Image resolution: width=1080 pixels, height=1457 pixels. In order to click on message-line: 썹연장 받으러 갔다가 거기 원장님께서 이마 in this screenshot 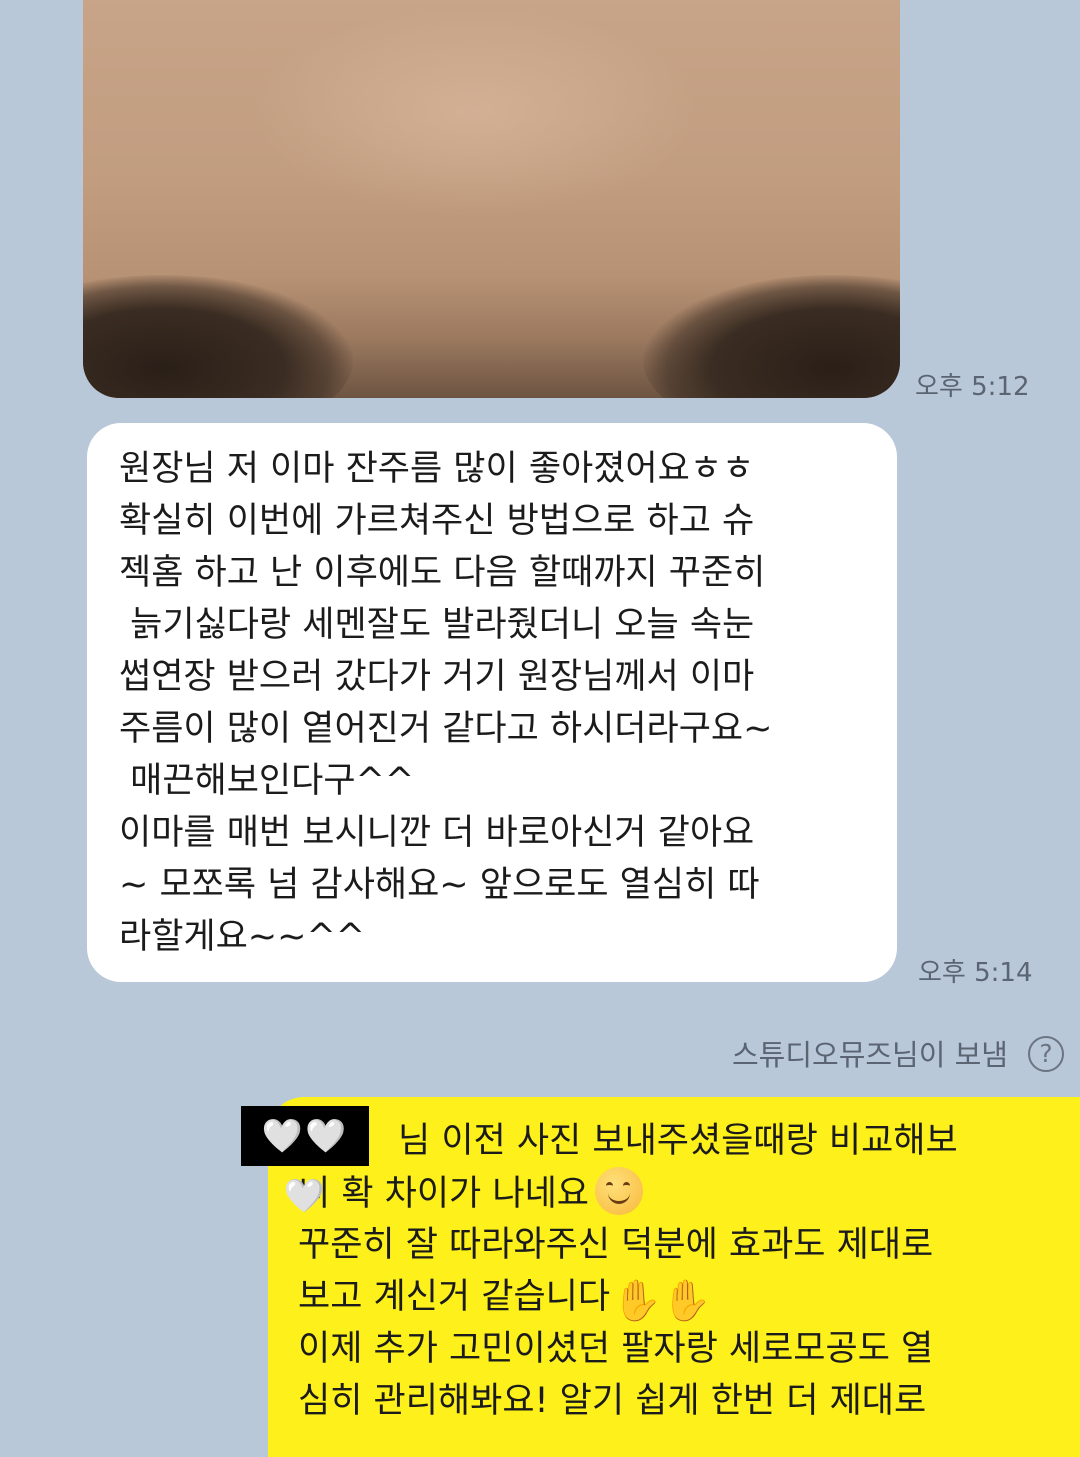, I will do `click(437, 677)`.